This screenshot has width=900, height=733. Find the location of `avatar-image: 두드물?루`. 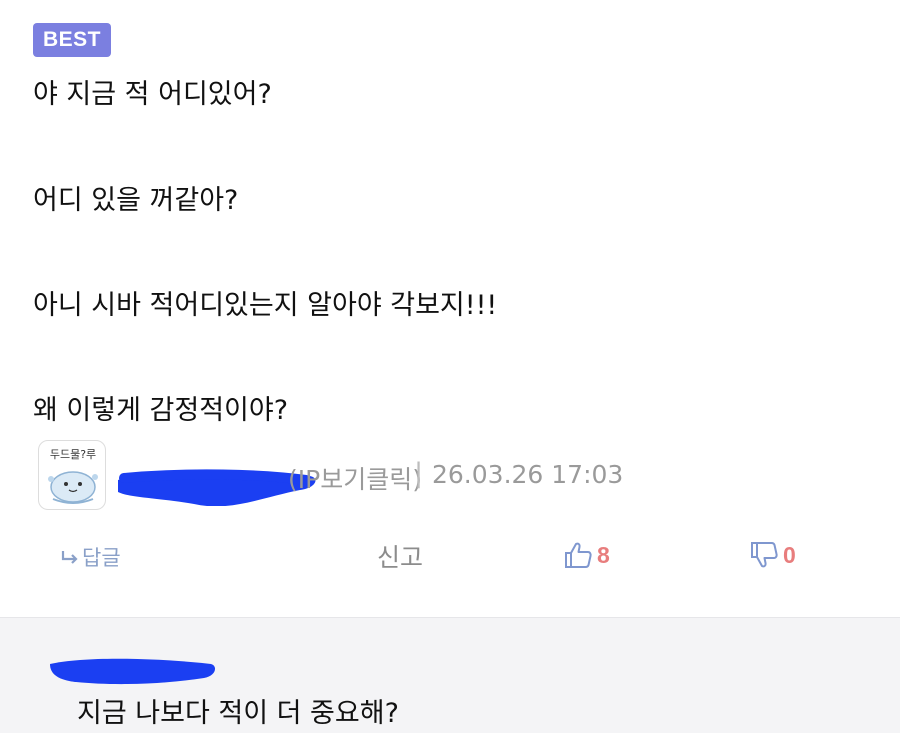

avatar-image: 두드물?루 is located at coordinates (73, 476).